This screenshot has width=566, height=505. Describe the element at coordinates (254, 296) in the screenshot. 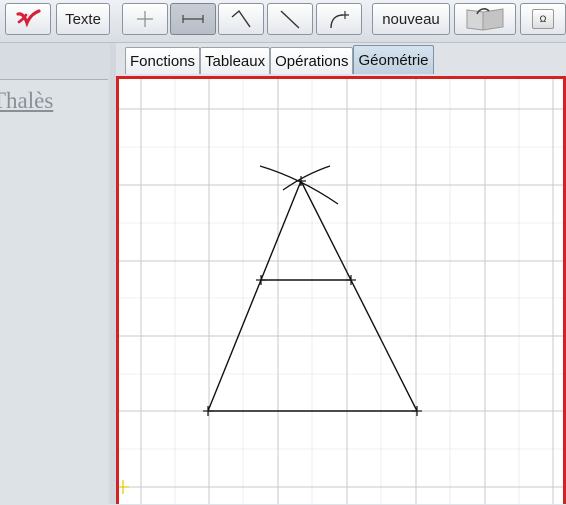

I see `segment-left-side` at that location.